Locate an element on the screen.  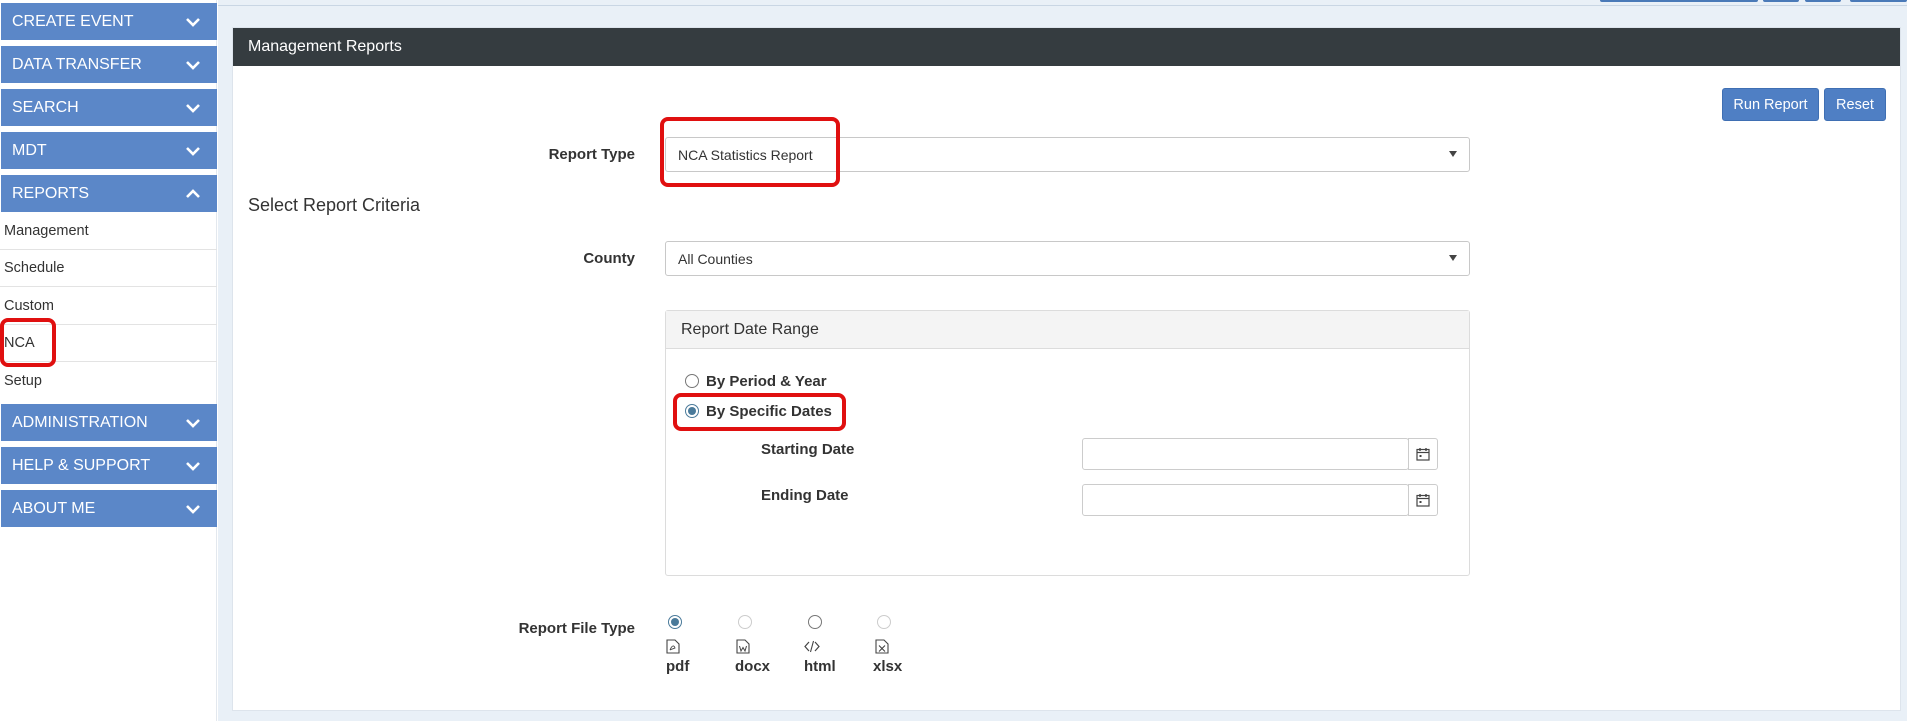
sidebar-item-setup: Setup is located at coordinates (108, 380).